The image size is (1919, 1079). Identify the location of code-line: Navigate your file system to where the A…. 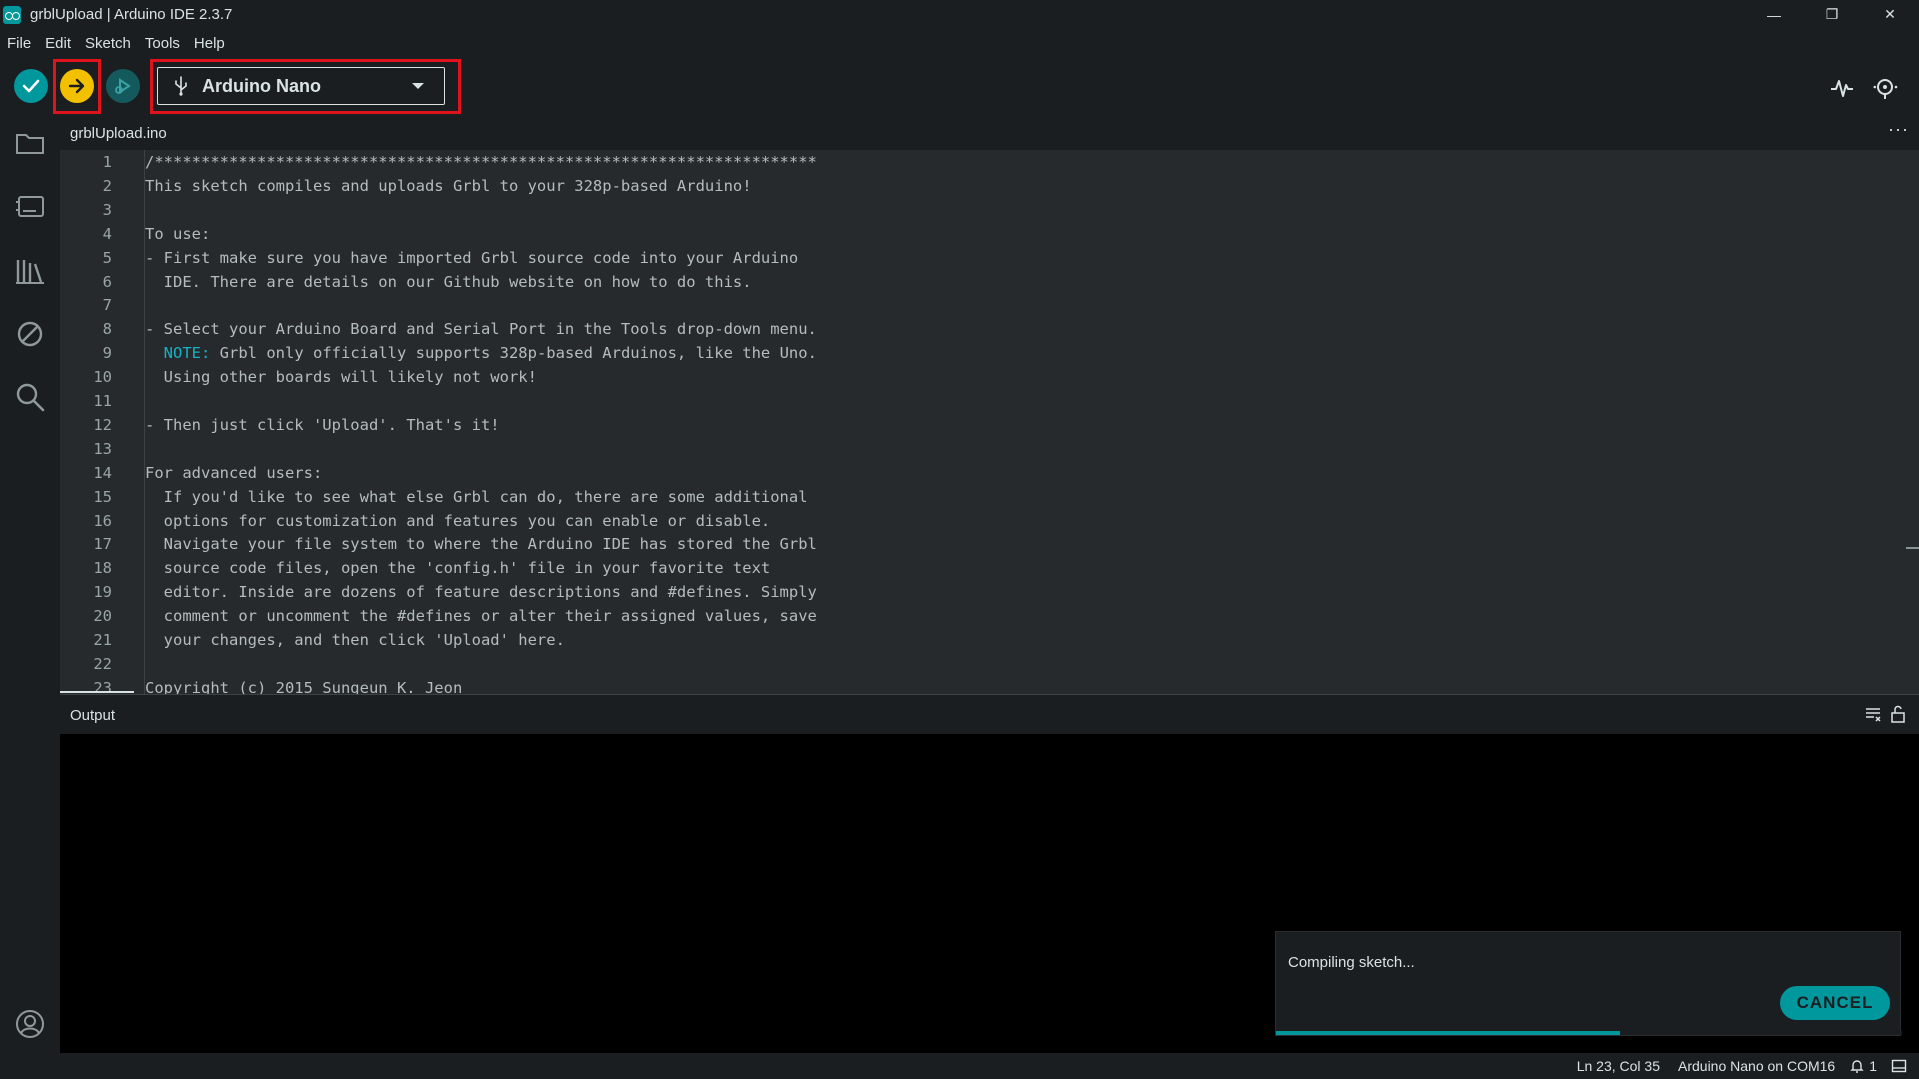
(481, 544).